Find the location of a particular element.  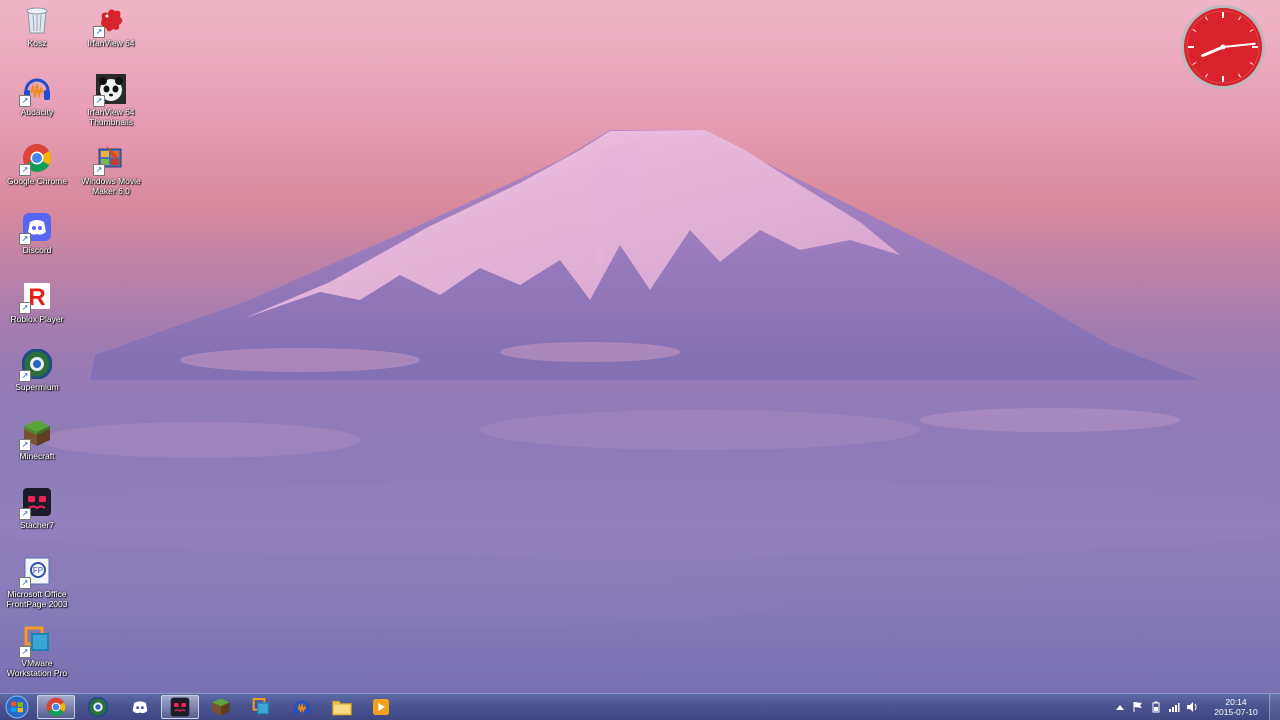

show-hidden-icons-button is located at coordinates (1120, 707).